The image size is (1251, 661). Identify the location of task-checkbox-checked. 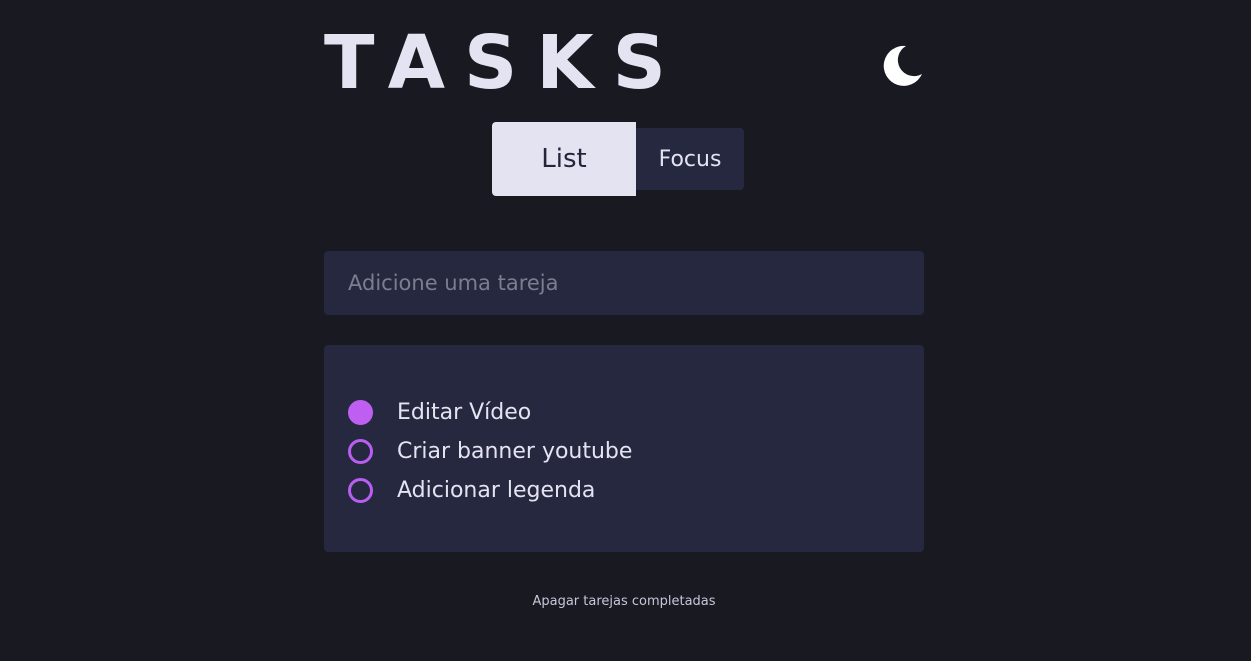
(360, 412).